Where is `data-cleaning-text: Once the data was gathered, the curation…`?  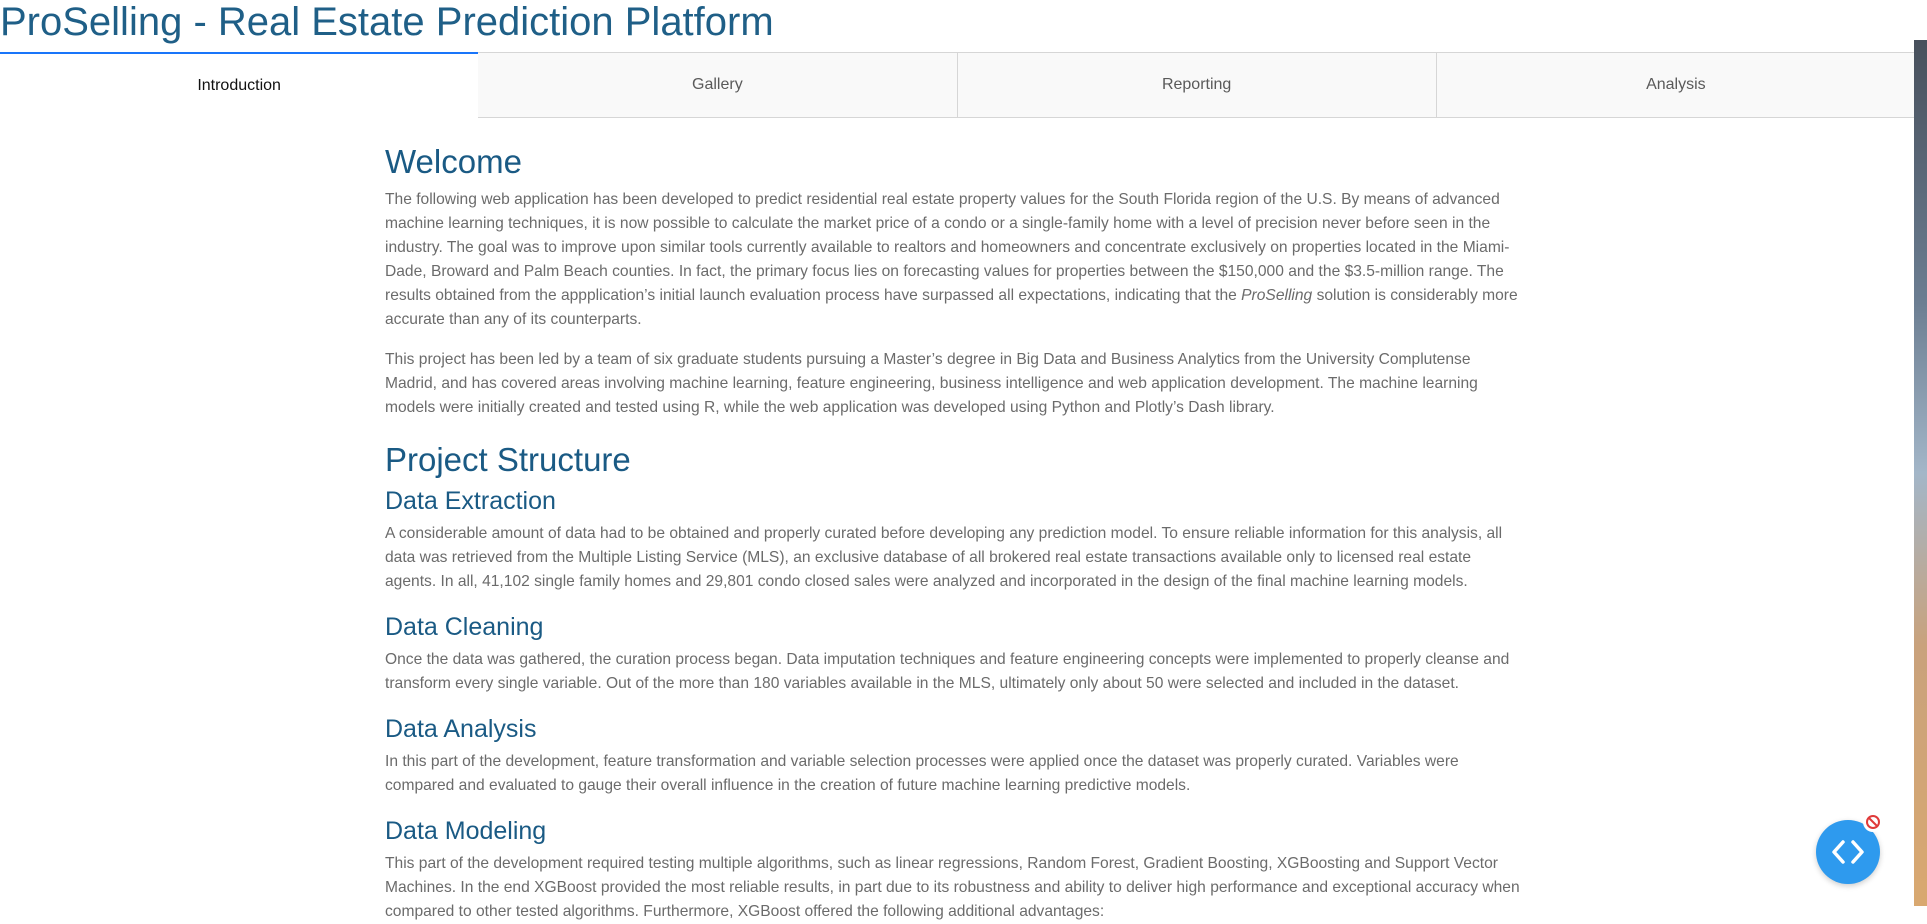
data-cleaning-text: Once the data was gathered, the curation… is located at coordinates (947, 671).